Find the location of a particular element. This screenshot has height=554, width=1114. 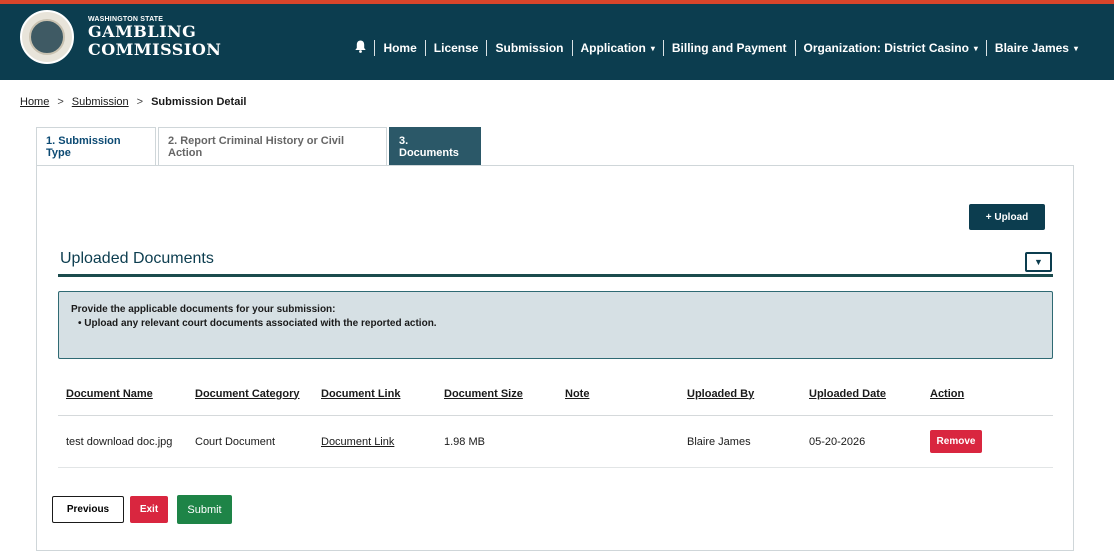

cell-document-category: Court Document is located at coordinates (235, 441).